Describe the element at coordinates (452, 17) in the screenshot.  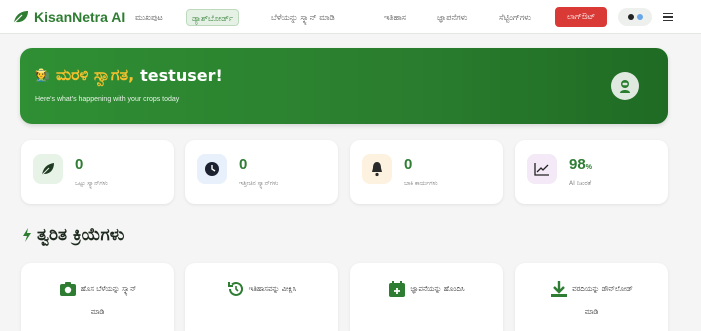
I see `nav-item-reminders: ಜ್ಞಾಪನೆಗಳು` at that location.